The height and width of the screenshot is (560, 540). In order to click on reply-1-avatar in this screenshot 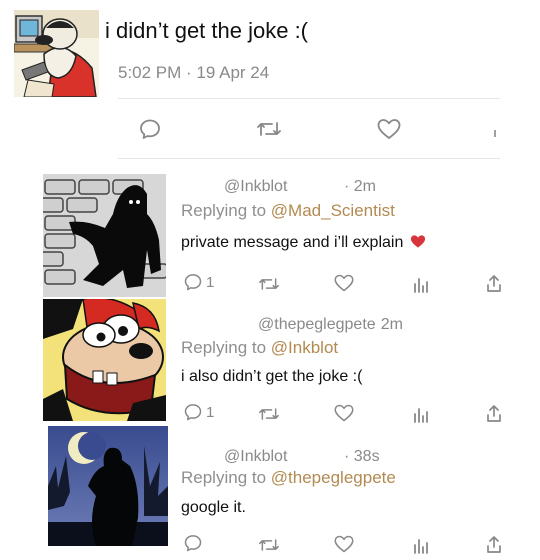, I will do `click(104, 235)`.